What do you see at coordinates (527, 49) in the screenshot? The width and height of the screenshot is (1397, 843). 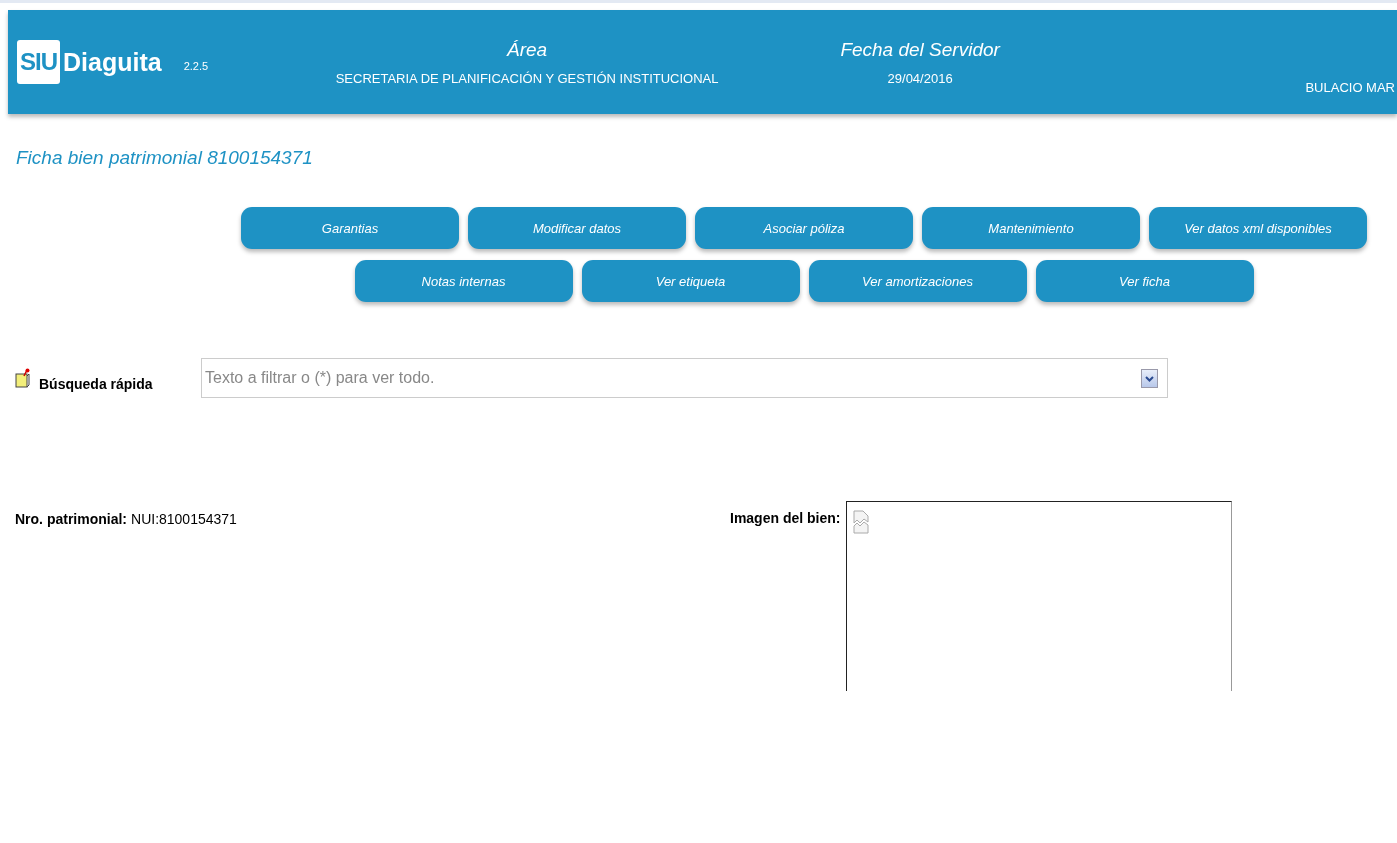 I see `area-label: Área` at bounding box center [527, 49].